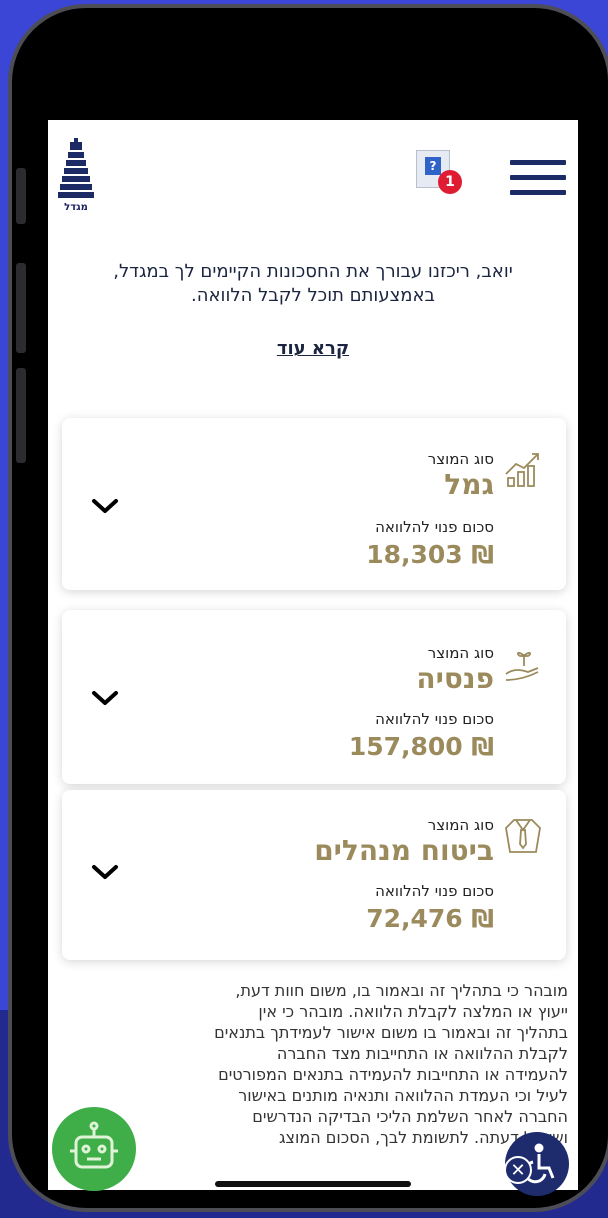 This screenshot has height=1218, width=608. I want to click on mute-switch, so click(21, 196).